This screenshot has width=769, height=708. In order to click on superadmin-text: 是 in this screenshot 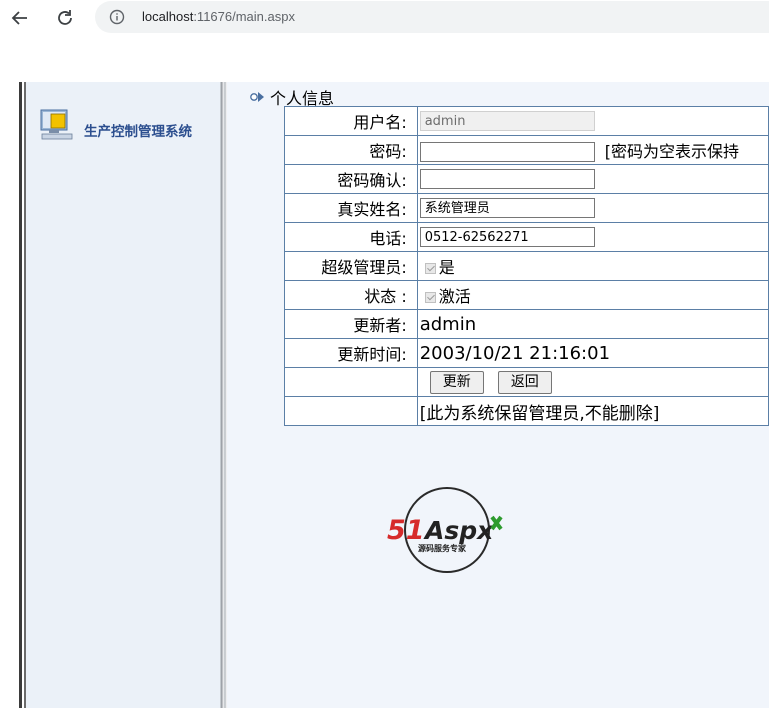, I will do `click(446, 267)`.